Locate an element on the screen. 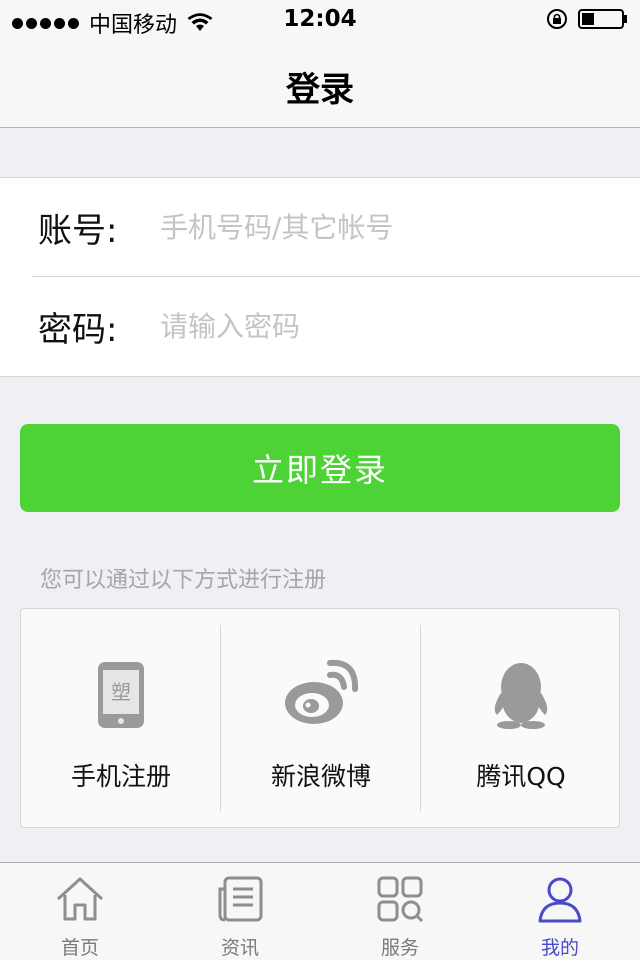 Image resolution: width=640 pixels, height=960 pixels. tab-profile-label: 我的 is located at coordinates (559, 948).